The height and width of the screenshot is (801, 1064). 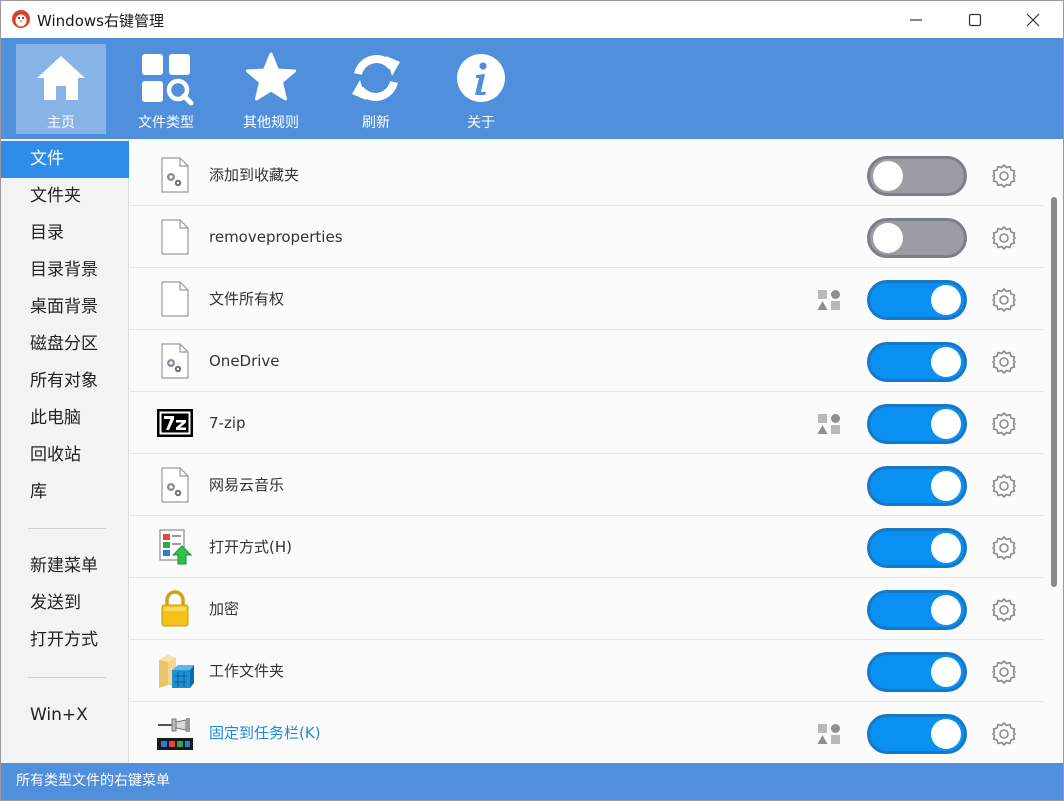 I want to click on status-text: 所有类型文件的右键菜单, so click(x=93, y=781).